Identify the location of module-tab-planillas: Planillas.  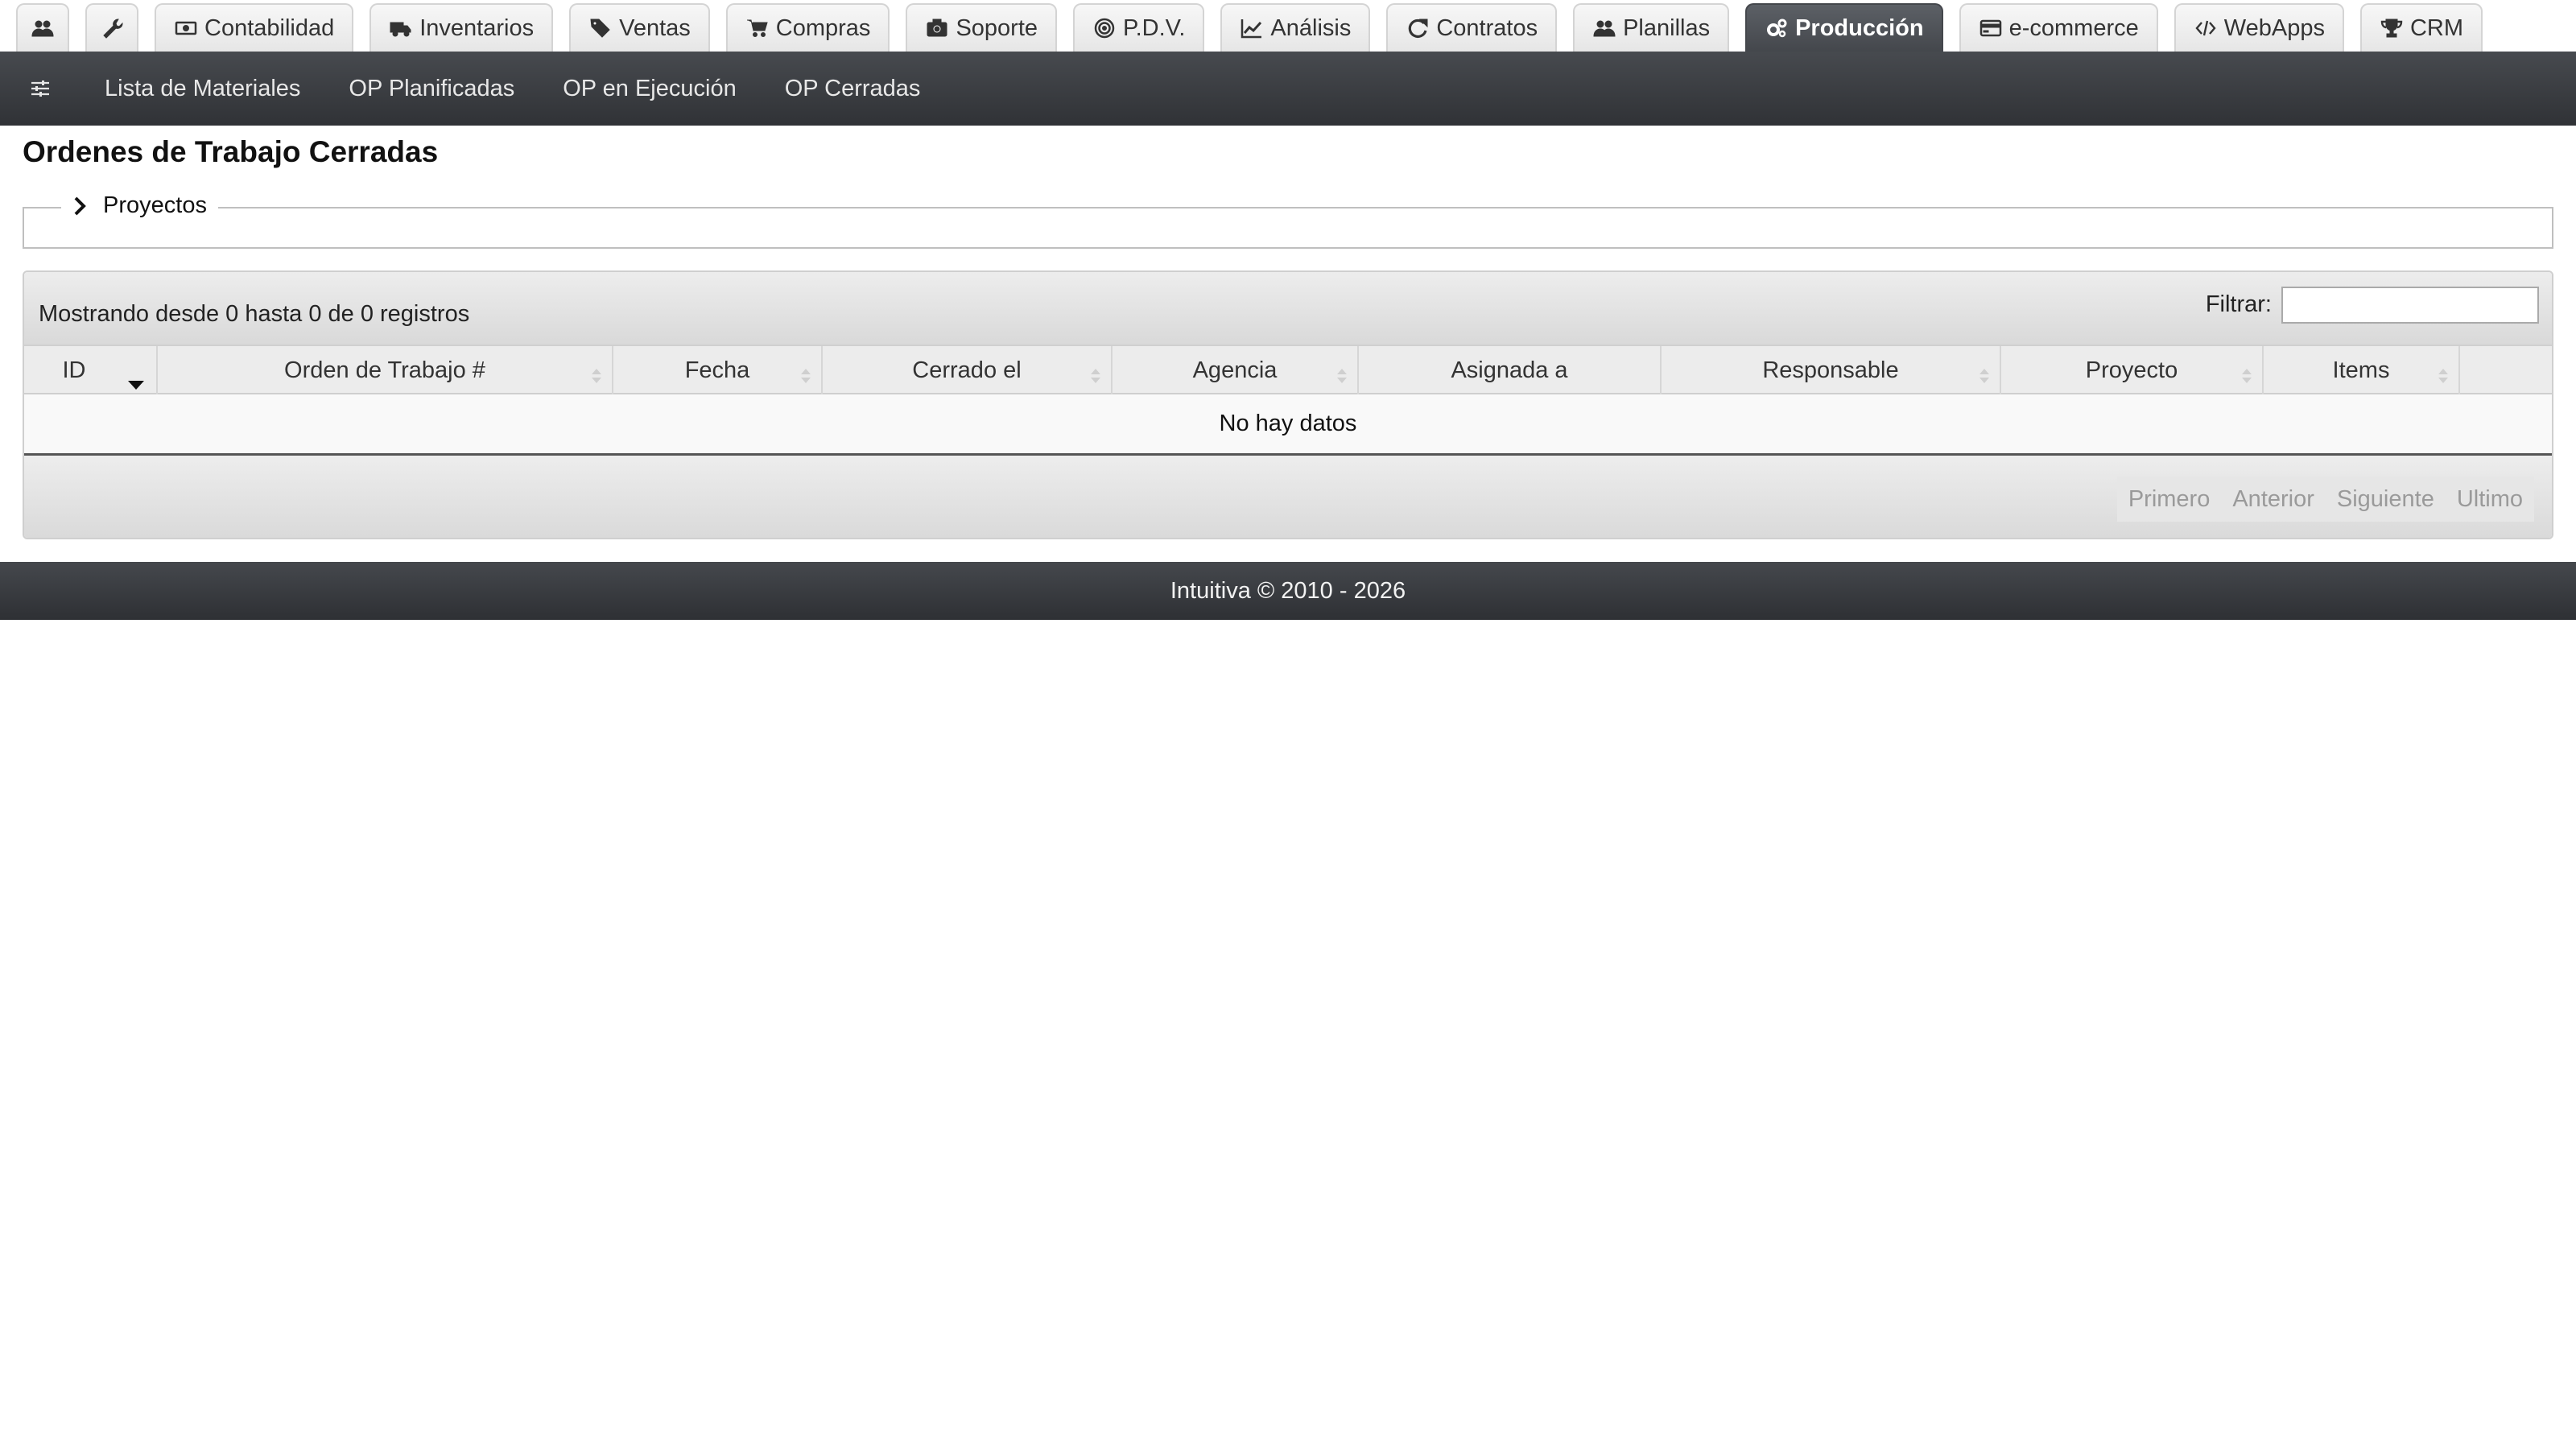
(1651, 27).